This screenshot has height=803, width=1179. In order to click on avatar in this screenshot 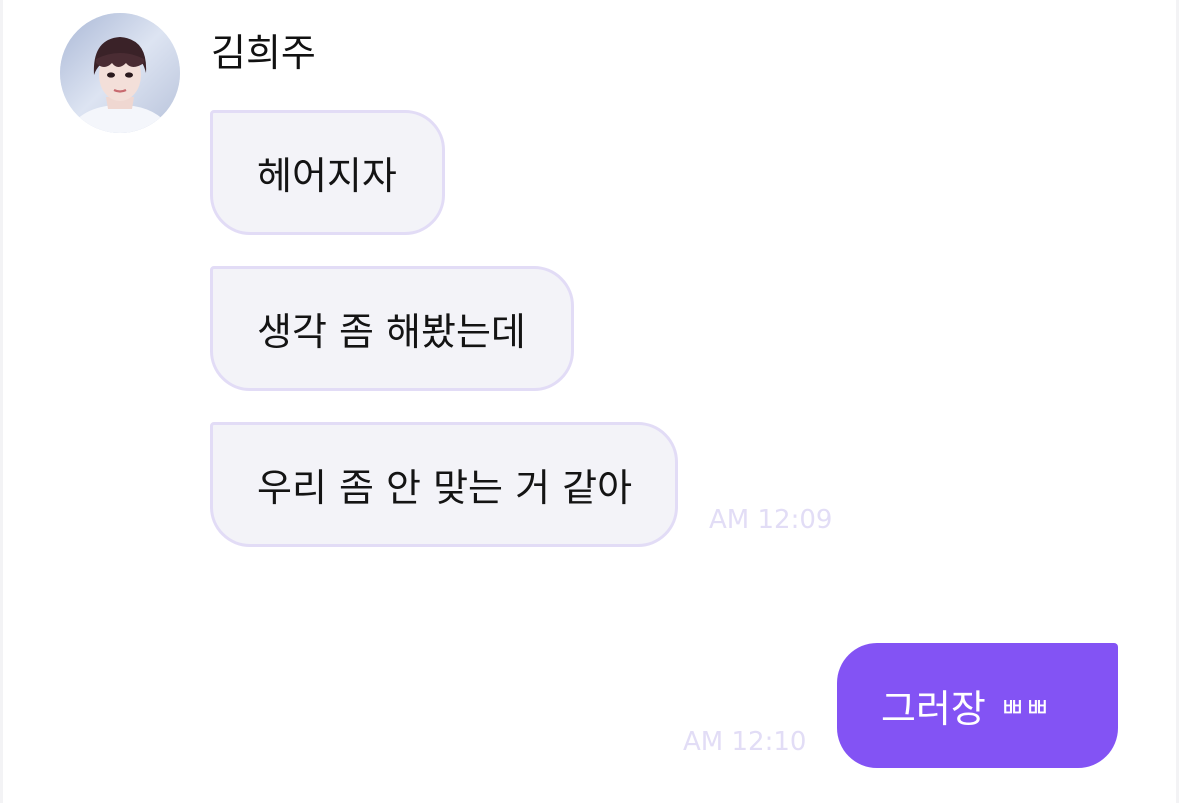, I will do `click(120, 73)`.